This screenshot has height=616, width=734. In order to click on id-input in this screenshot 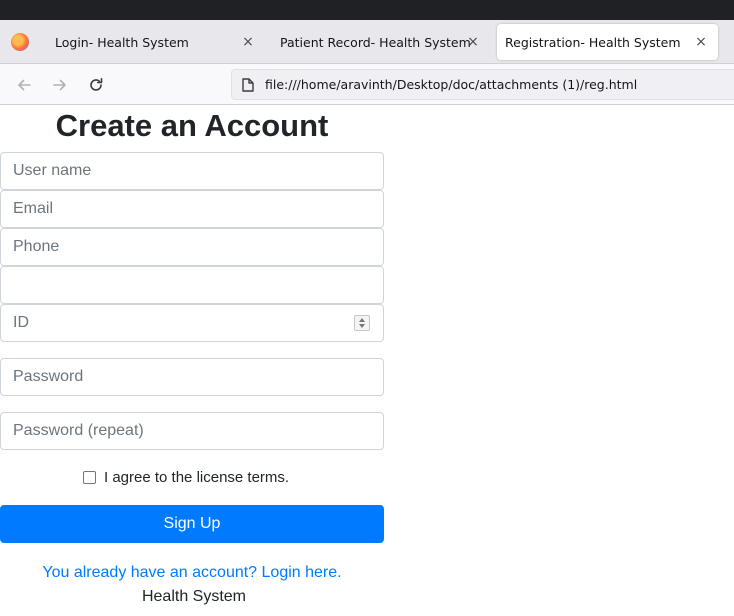, I will do `click(192, 323)`.